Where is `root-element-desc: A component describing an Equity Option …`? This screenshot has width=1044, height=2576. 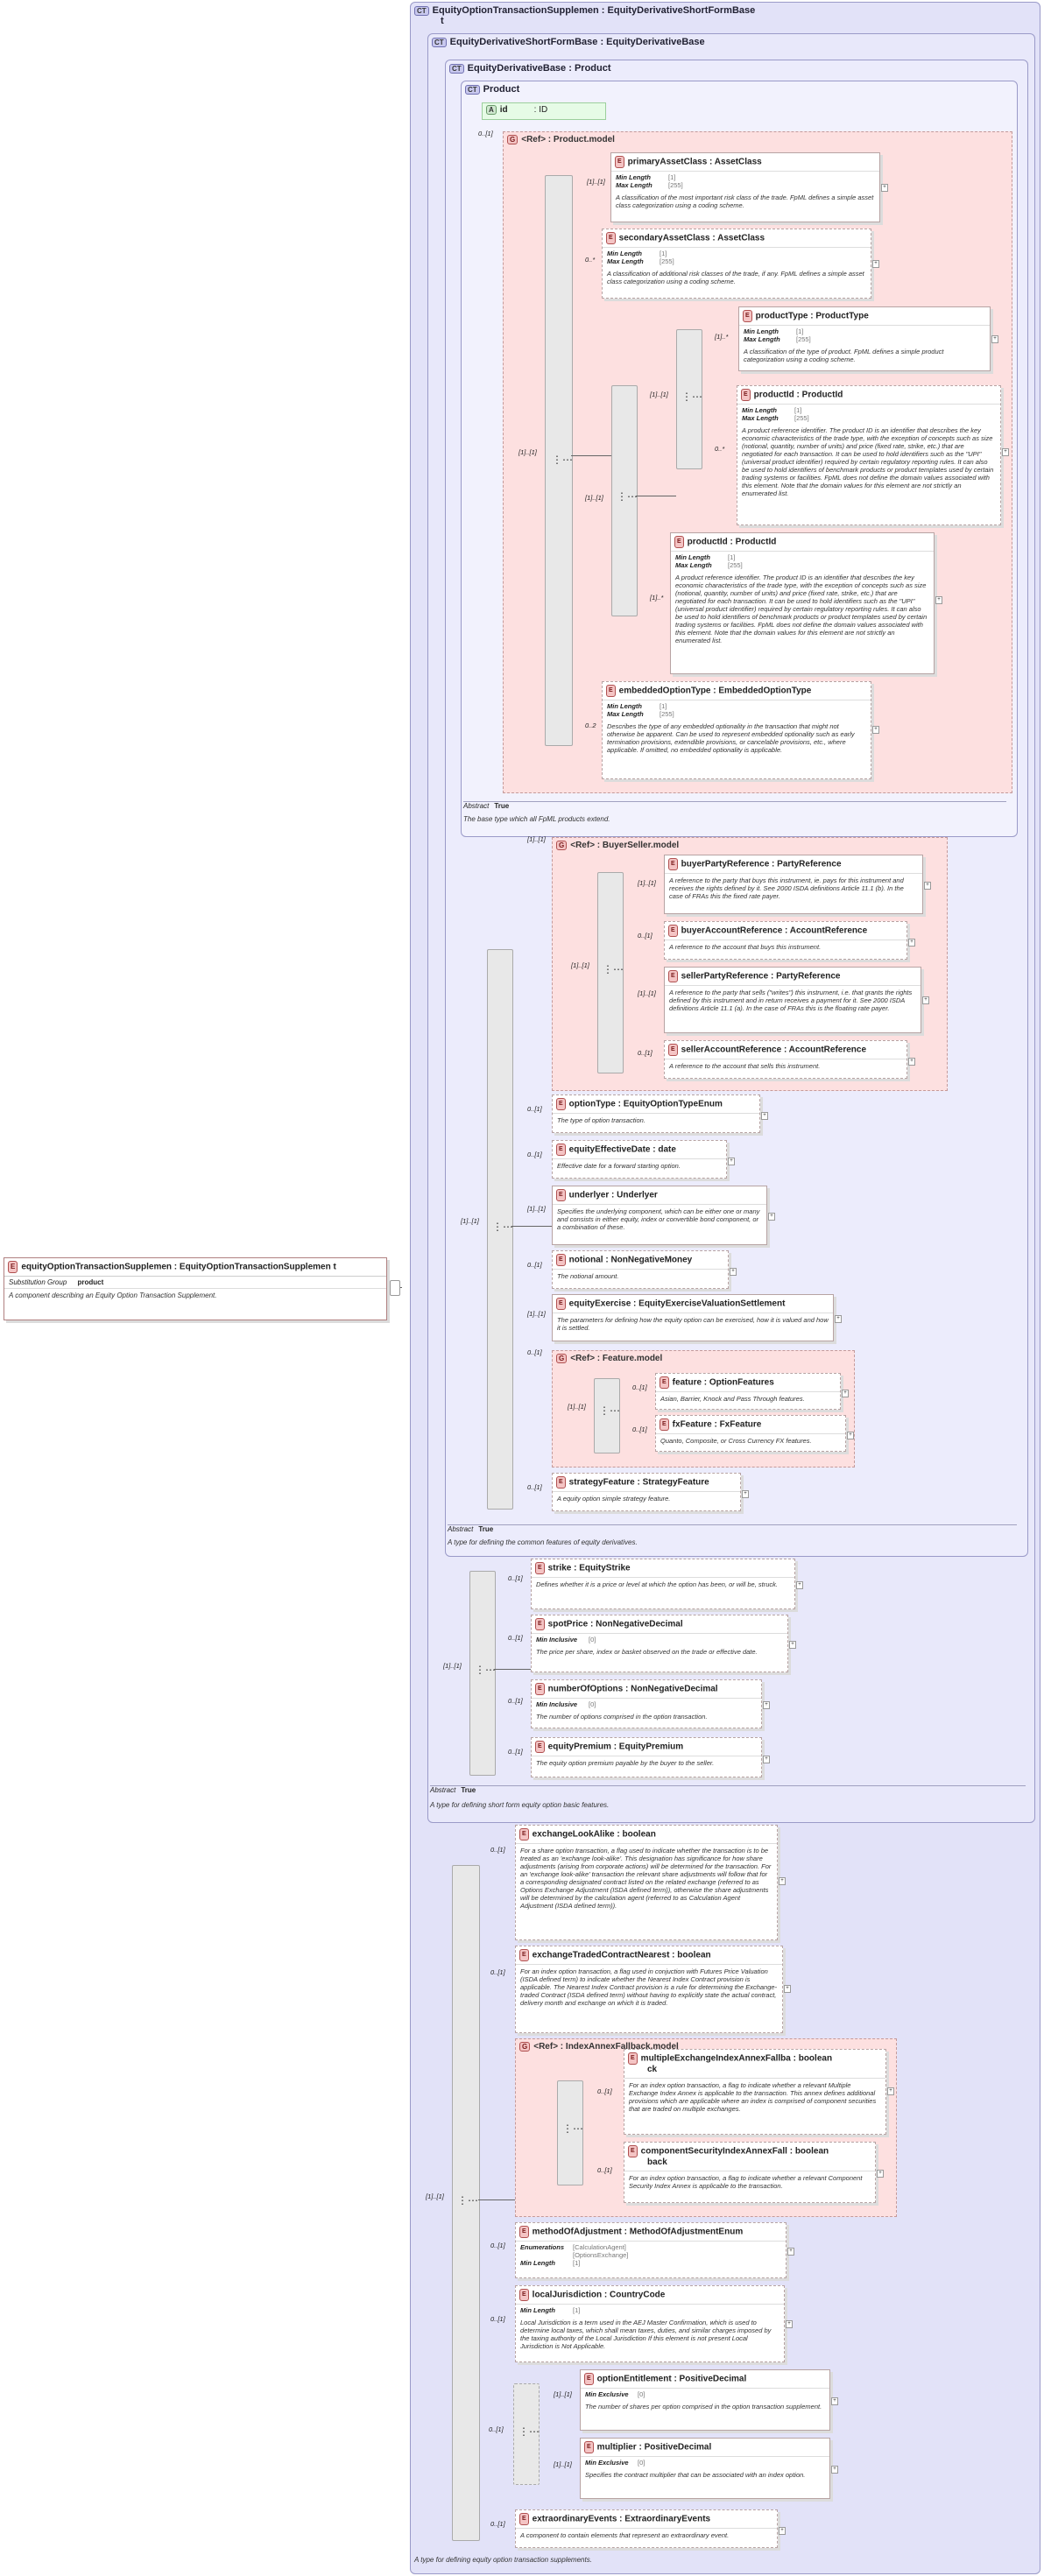 root-element-desc: A component describing an Equity Option … is located at coordinates (113, 1295).